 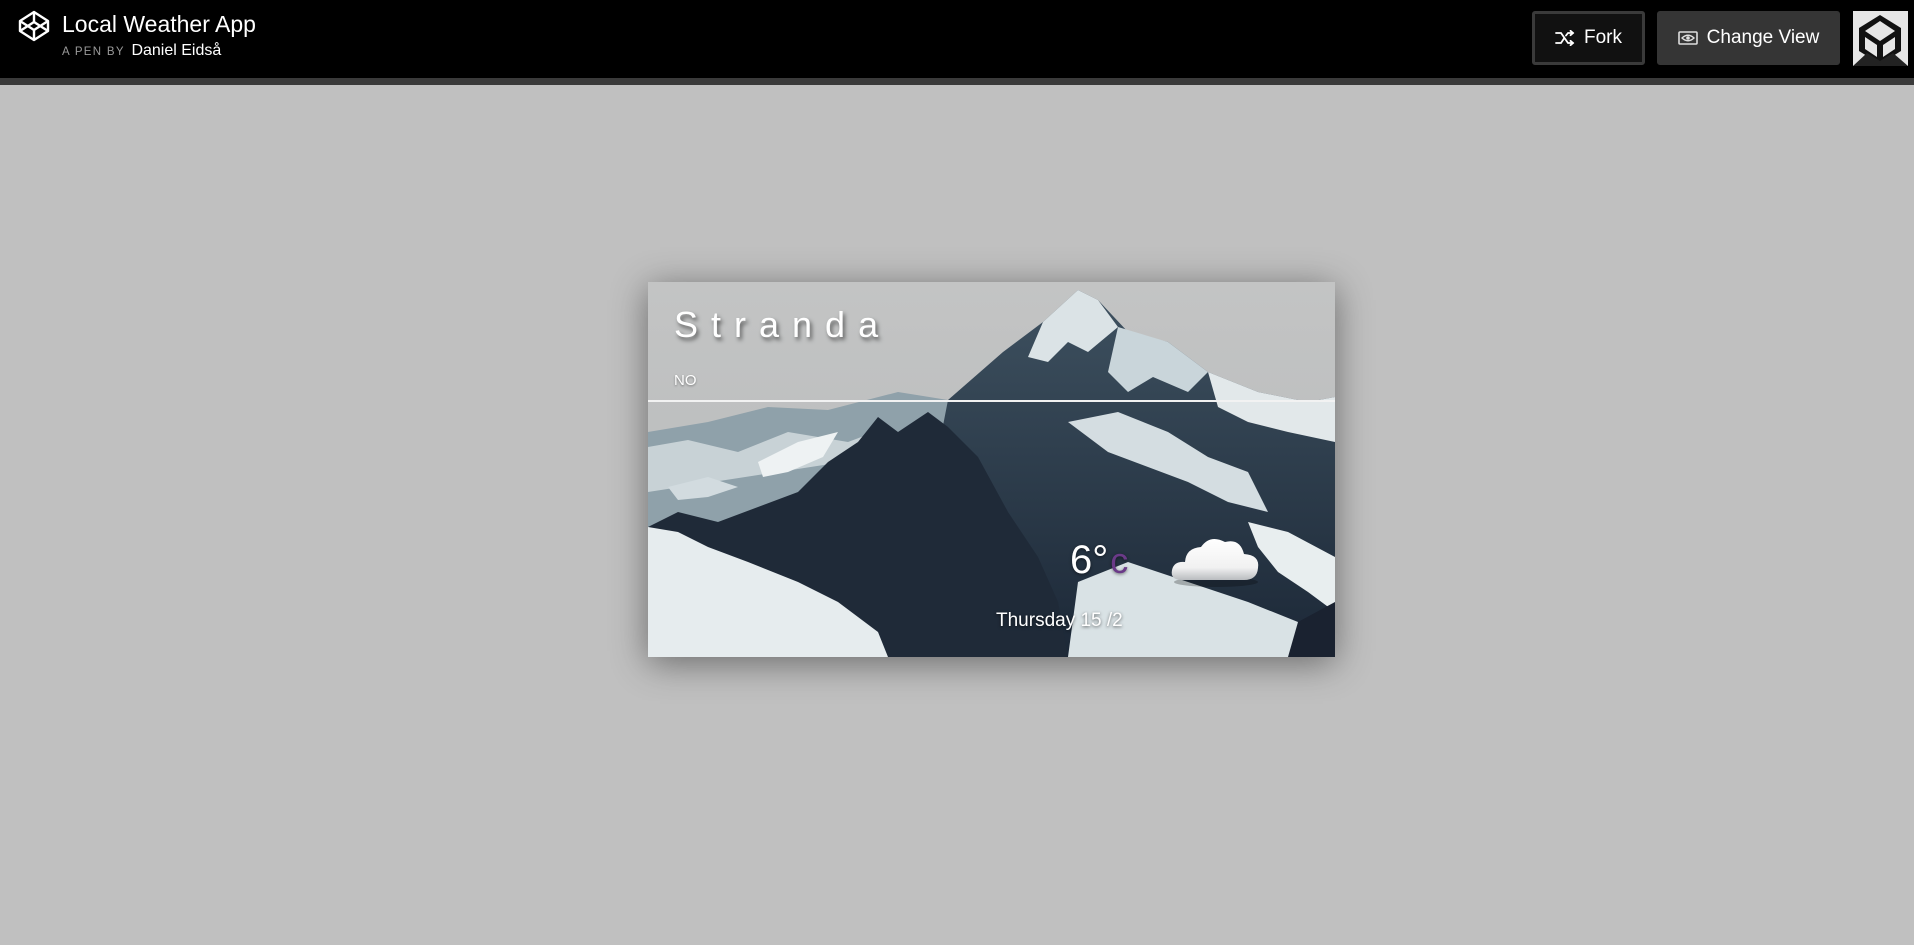 I want to click on author-link: Daniel Eidså, so click(x=176, y=50).